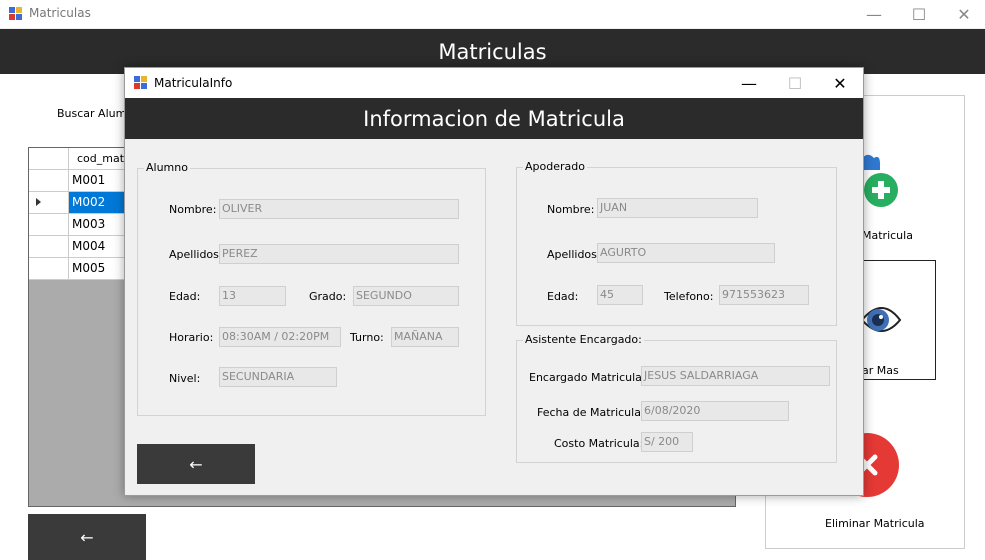  I want to click on alumno-turno-field: MAÑANA, so click(425, 337).